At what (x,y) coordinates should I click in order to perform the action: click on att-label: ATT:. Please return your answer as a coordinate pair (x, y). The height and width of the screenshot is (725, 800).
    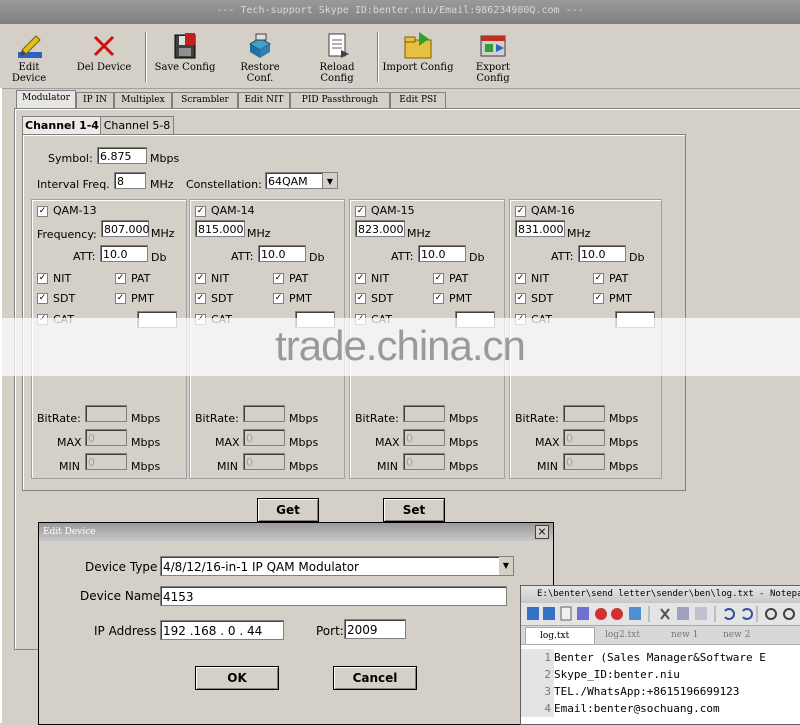
    Looking at the image, I should click on (562, 256).